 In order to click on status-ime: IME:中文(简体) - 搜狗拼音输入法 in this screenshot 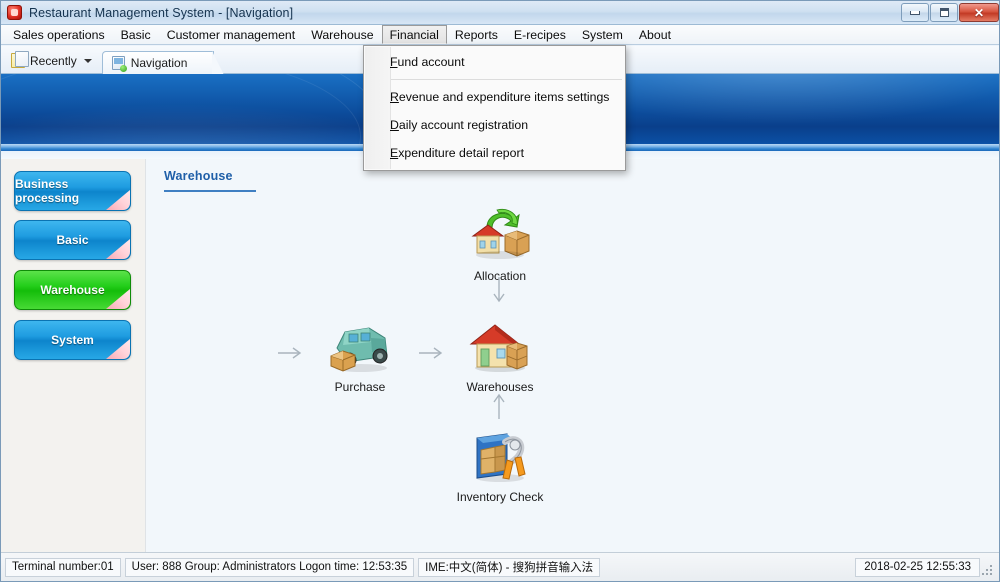, I will do `click(509, 567)`.